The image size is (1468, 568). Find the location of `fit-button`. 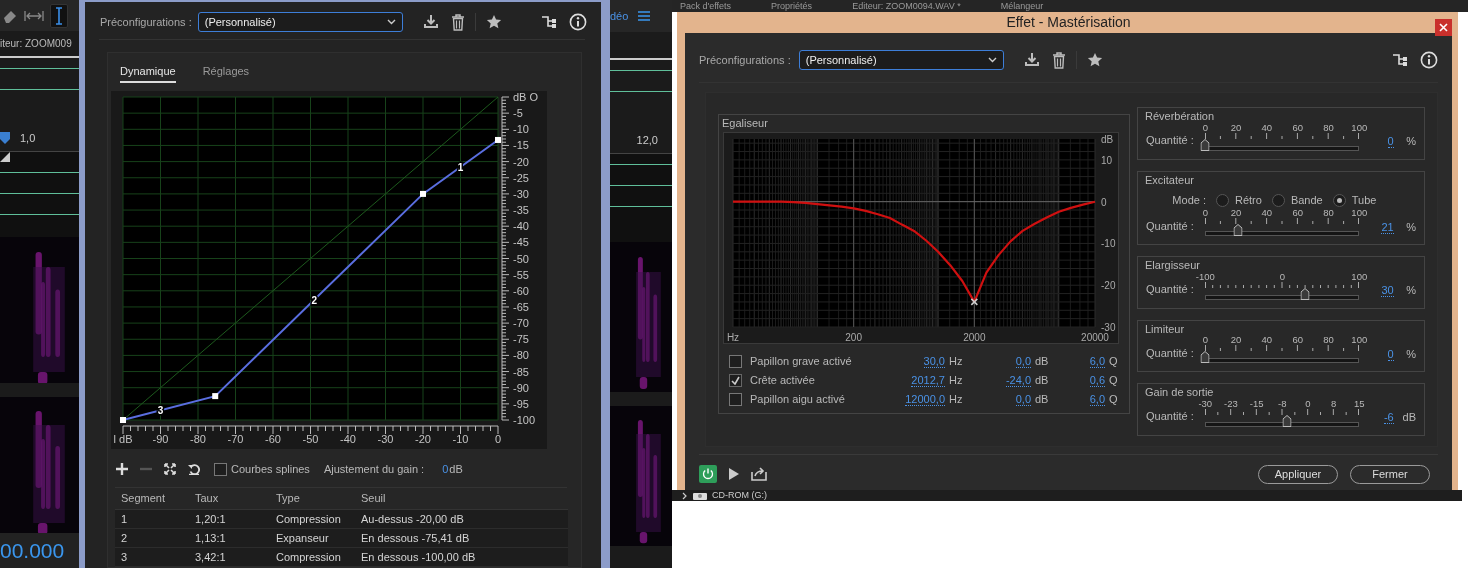

fit-button is located at coordinates (170, 469).